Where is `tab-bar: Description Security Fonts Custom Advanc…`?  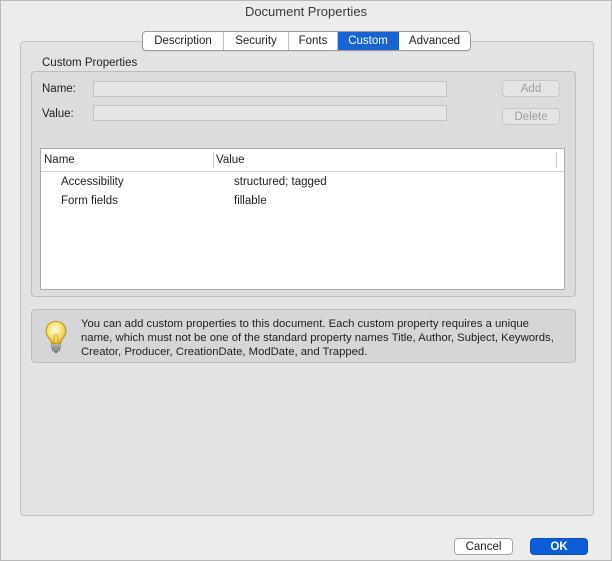
tab-bar: Description Security Fonts Custom Advanc… is located at coordinates (306, 41).